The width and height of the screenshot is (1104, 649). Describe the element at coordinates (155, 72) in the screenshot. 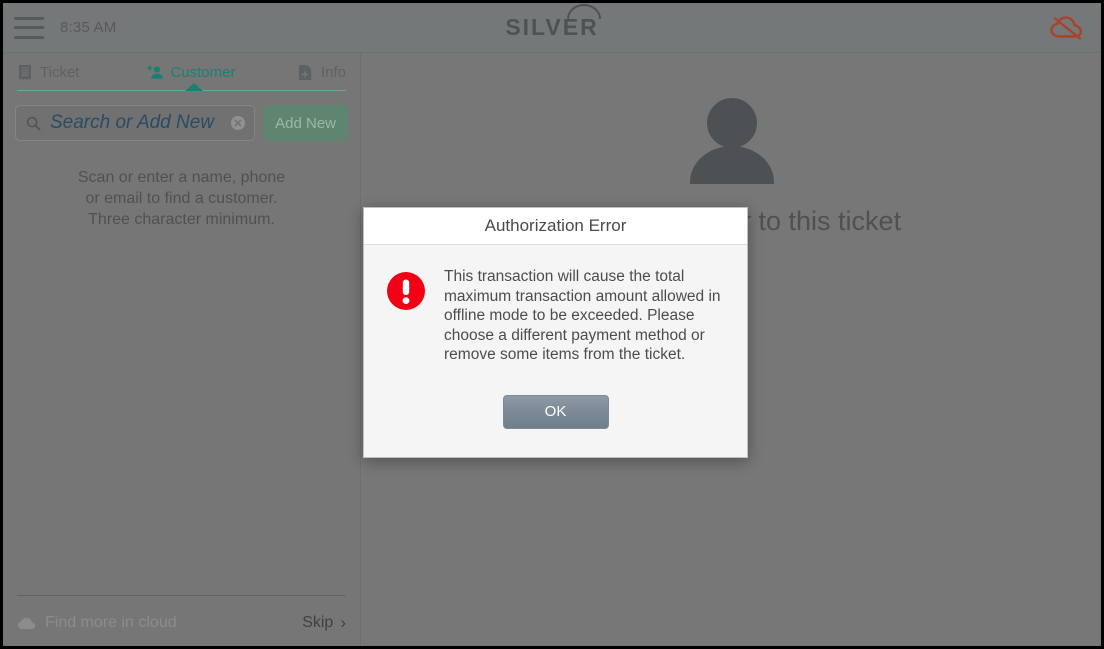

I see `add-person-icon` at that location.